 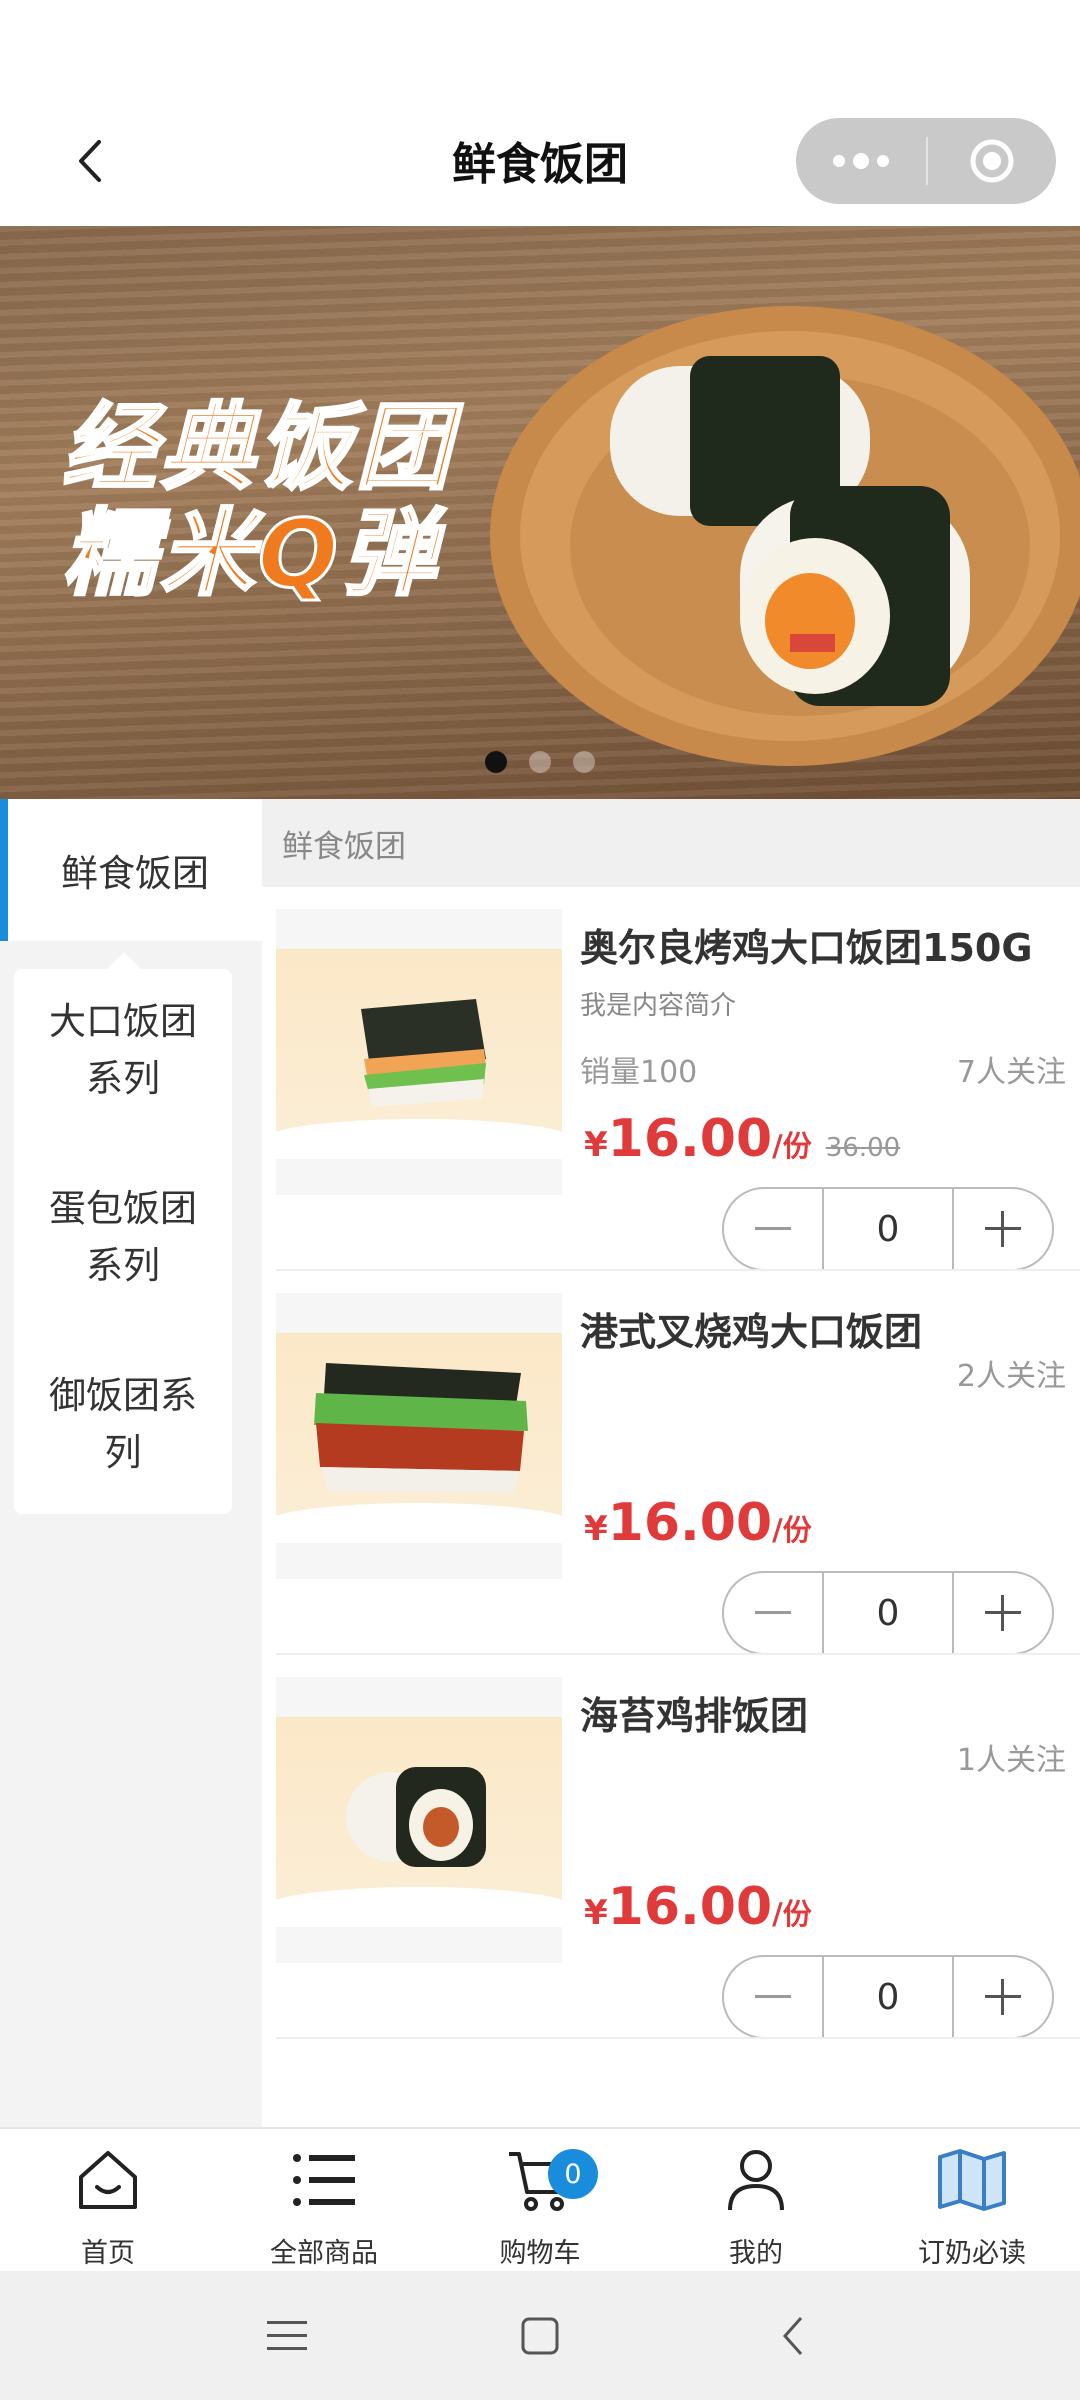 I want to click on miniprogram-capsule, so click(x=926, y=161).